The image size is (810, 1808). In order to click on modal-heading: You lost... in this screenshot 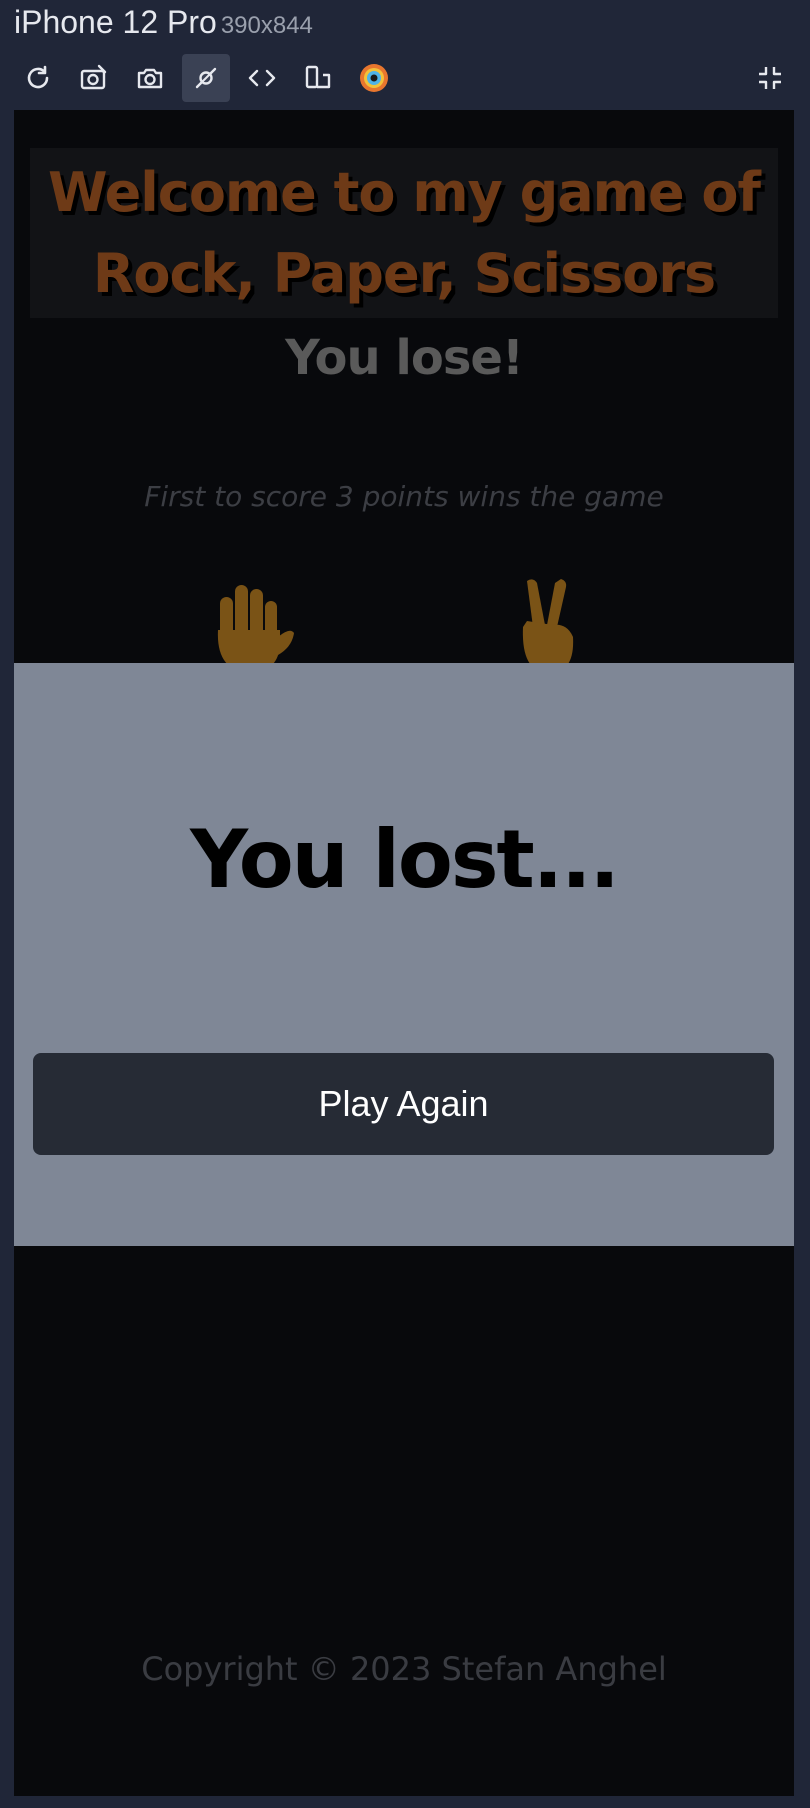, I will do `click(405, 859)`.